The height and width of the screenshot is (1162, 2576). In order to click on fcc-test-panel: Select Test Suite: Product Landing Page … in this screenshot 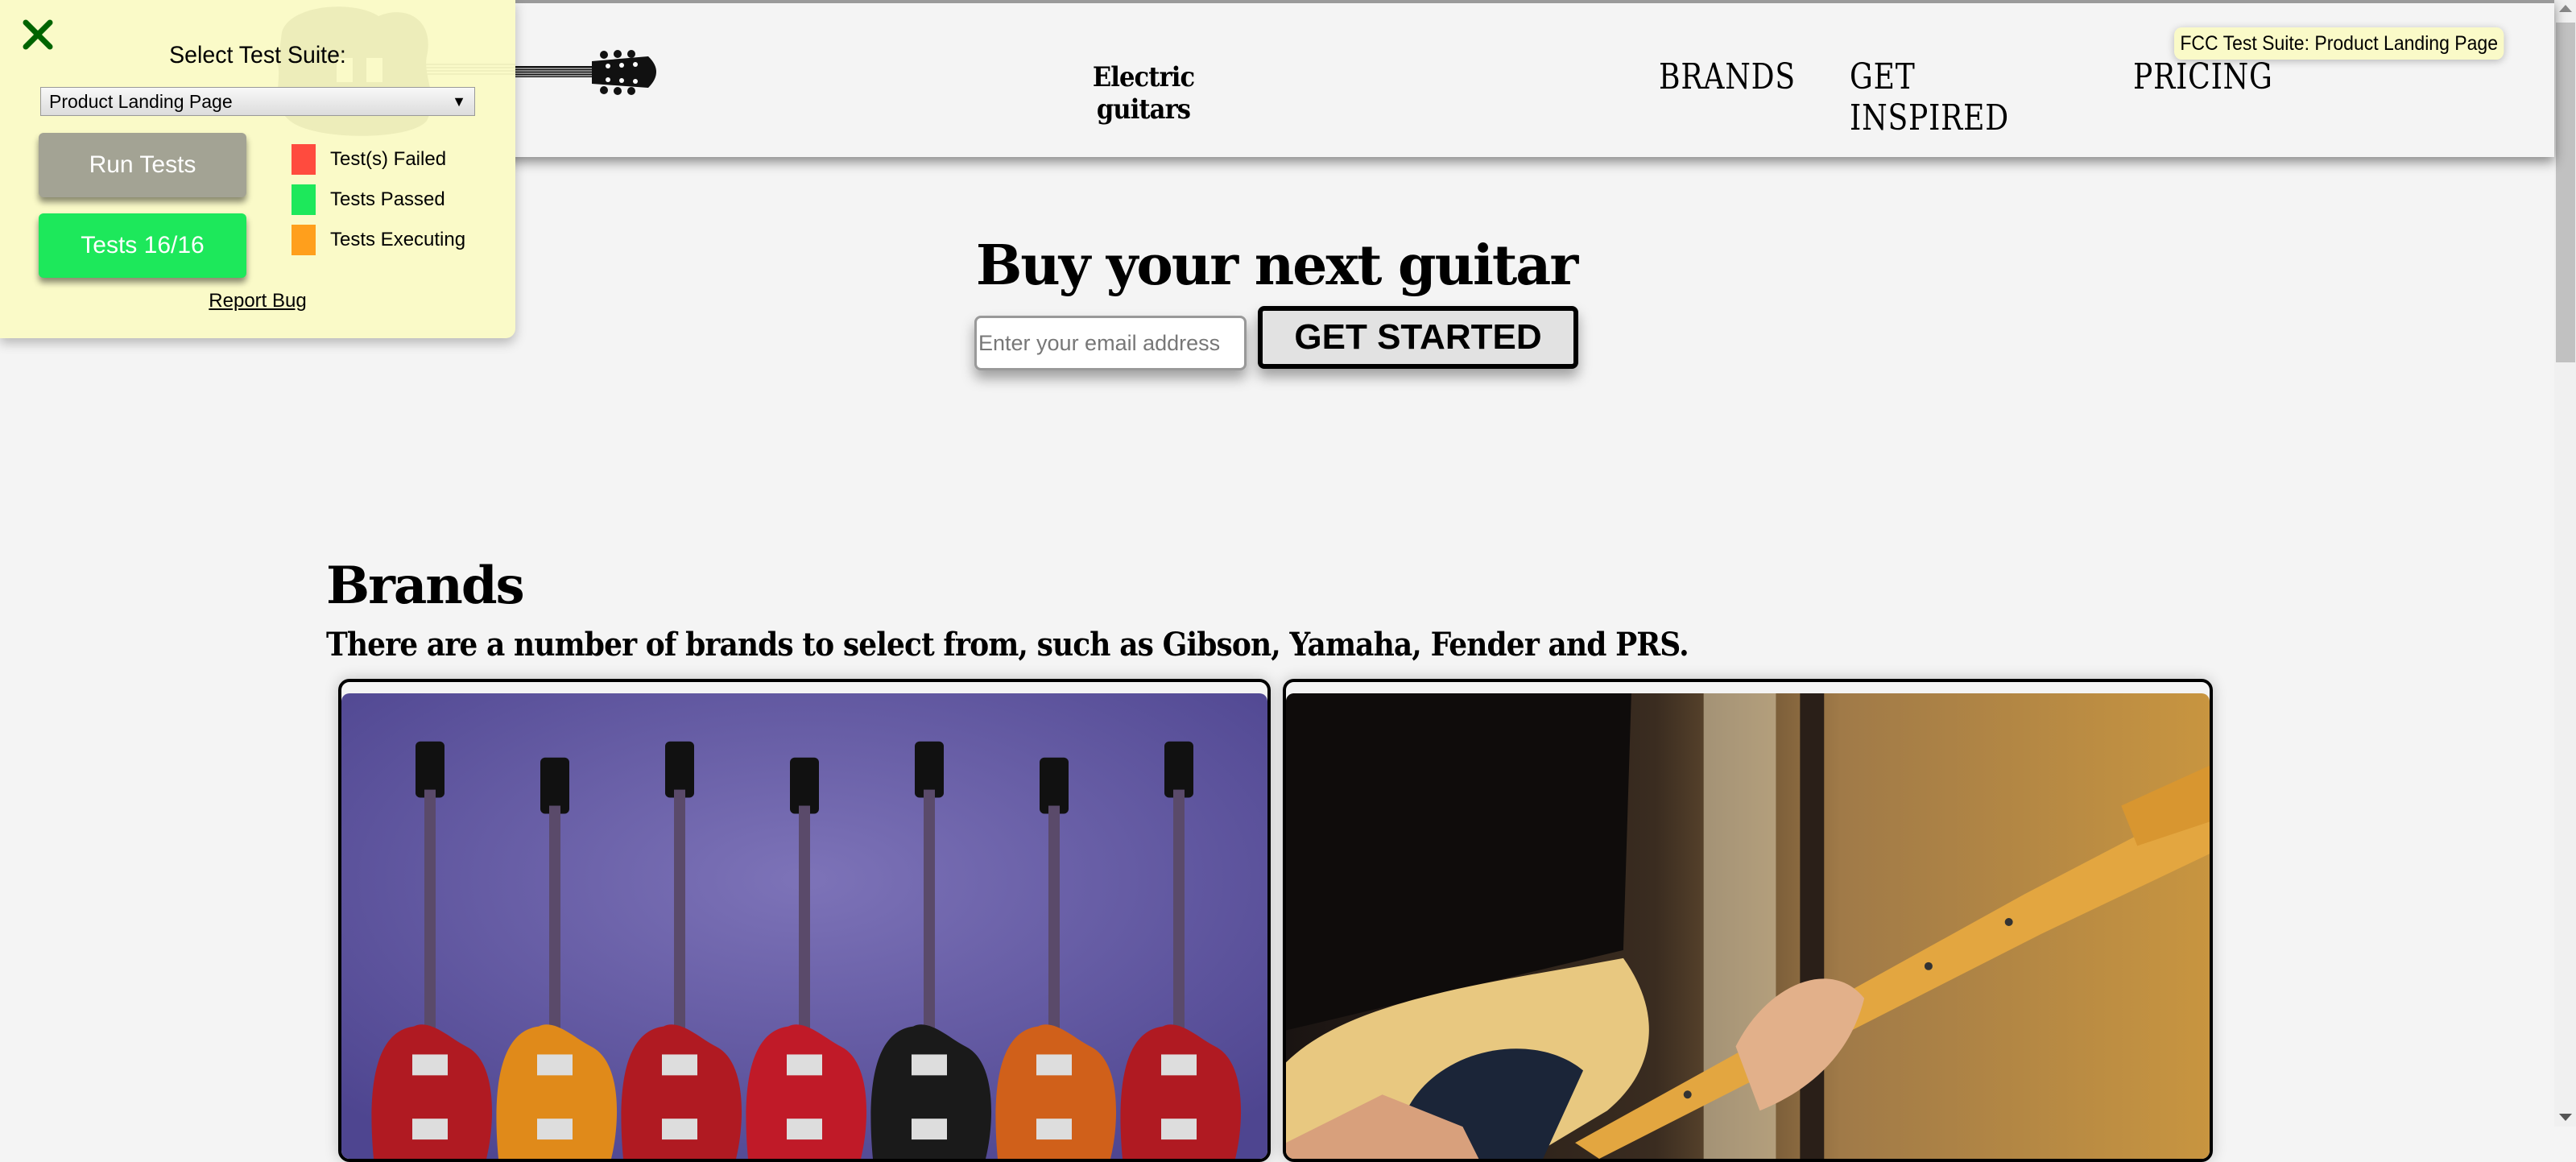, I will do `click(257, 169)`.